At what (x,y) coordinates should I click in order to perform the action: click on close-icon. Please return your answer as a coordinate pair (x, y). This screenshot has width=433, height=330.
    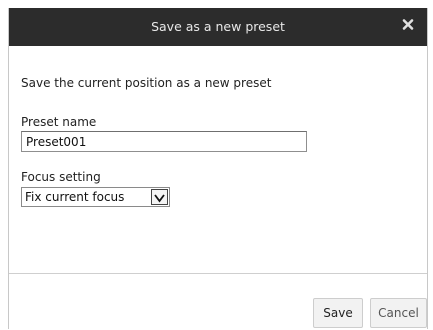
    Looking at the image, I should click on (408, 24).